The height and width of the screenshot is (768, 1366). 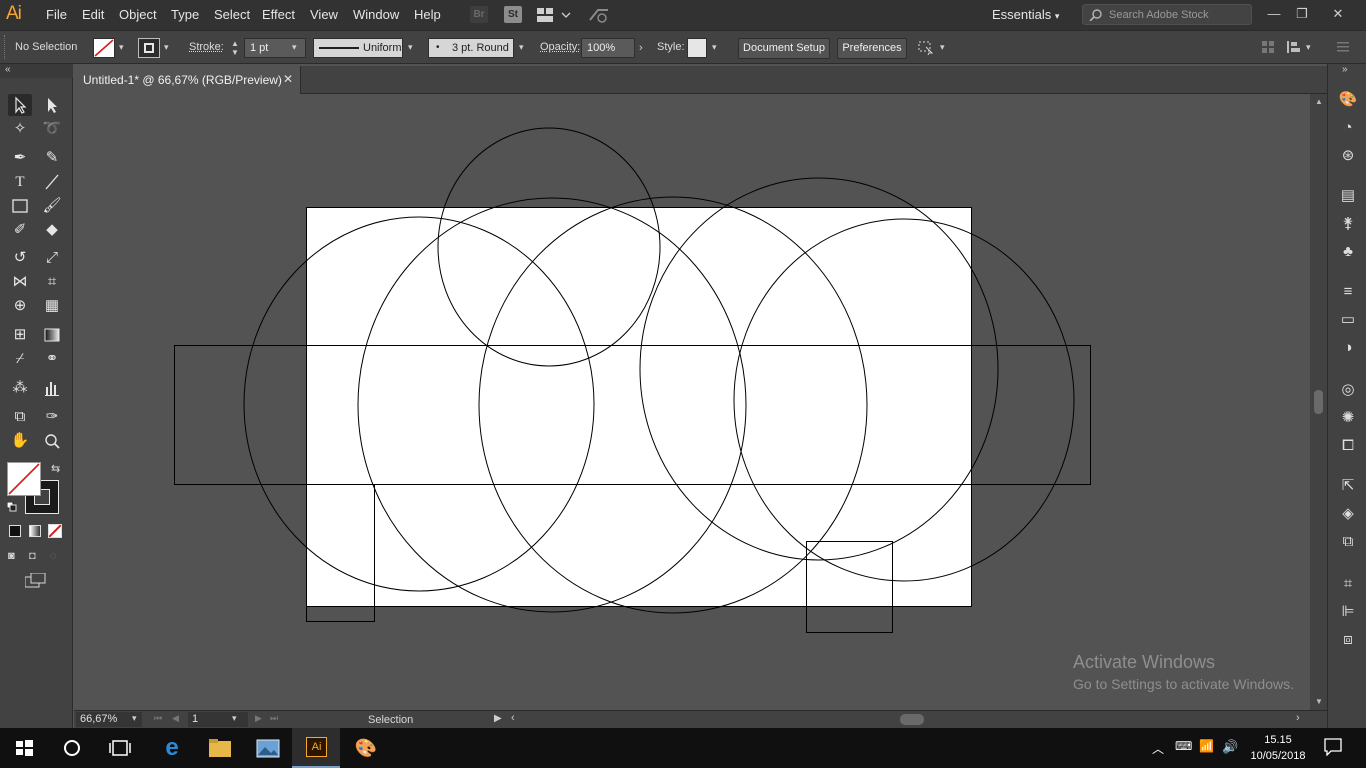 I want to click on mesh-tool-icon: ⊞, so click(x=20, y=335).